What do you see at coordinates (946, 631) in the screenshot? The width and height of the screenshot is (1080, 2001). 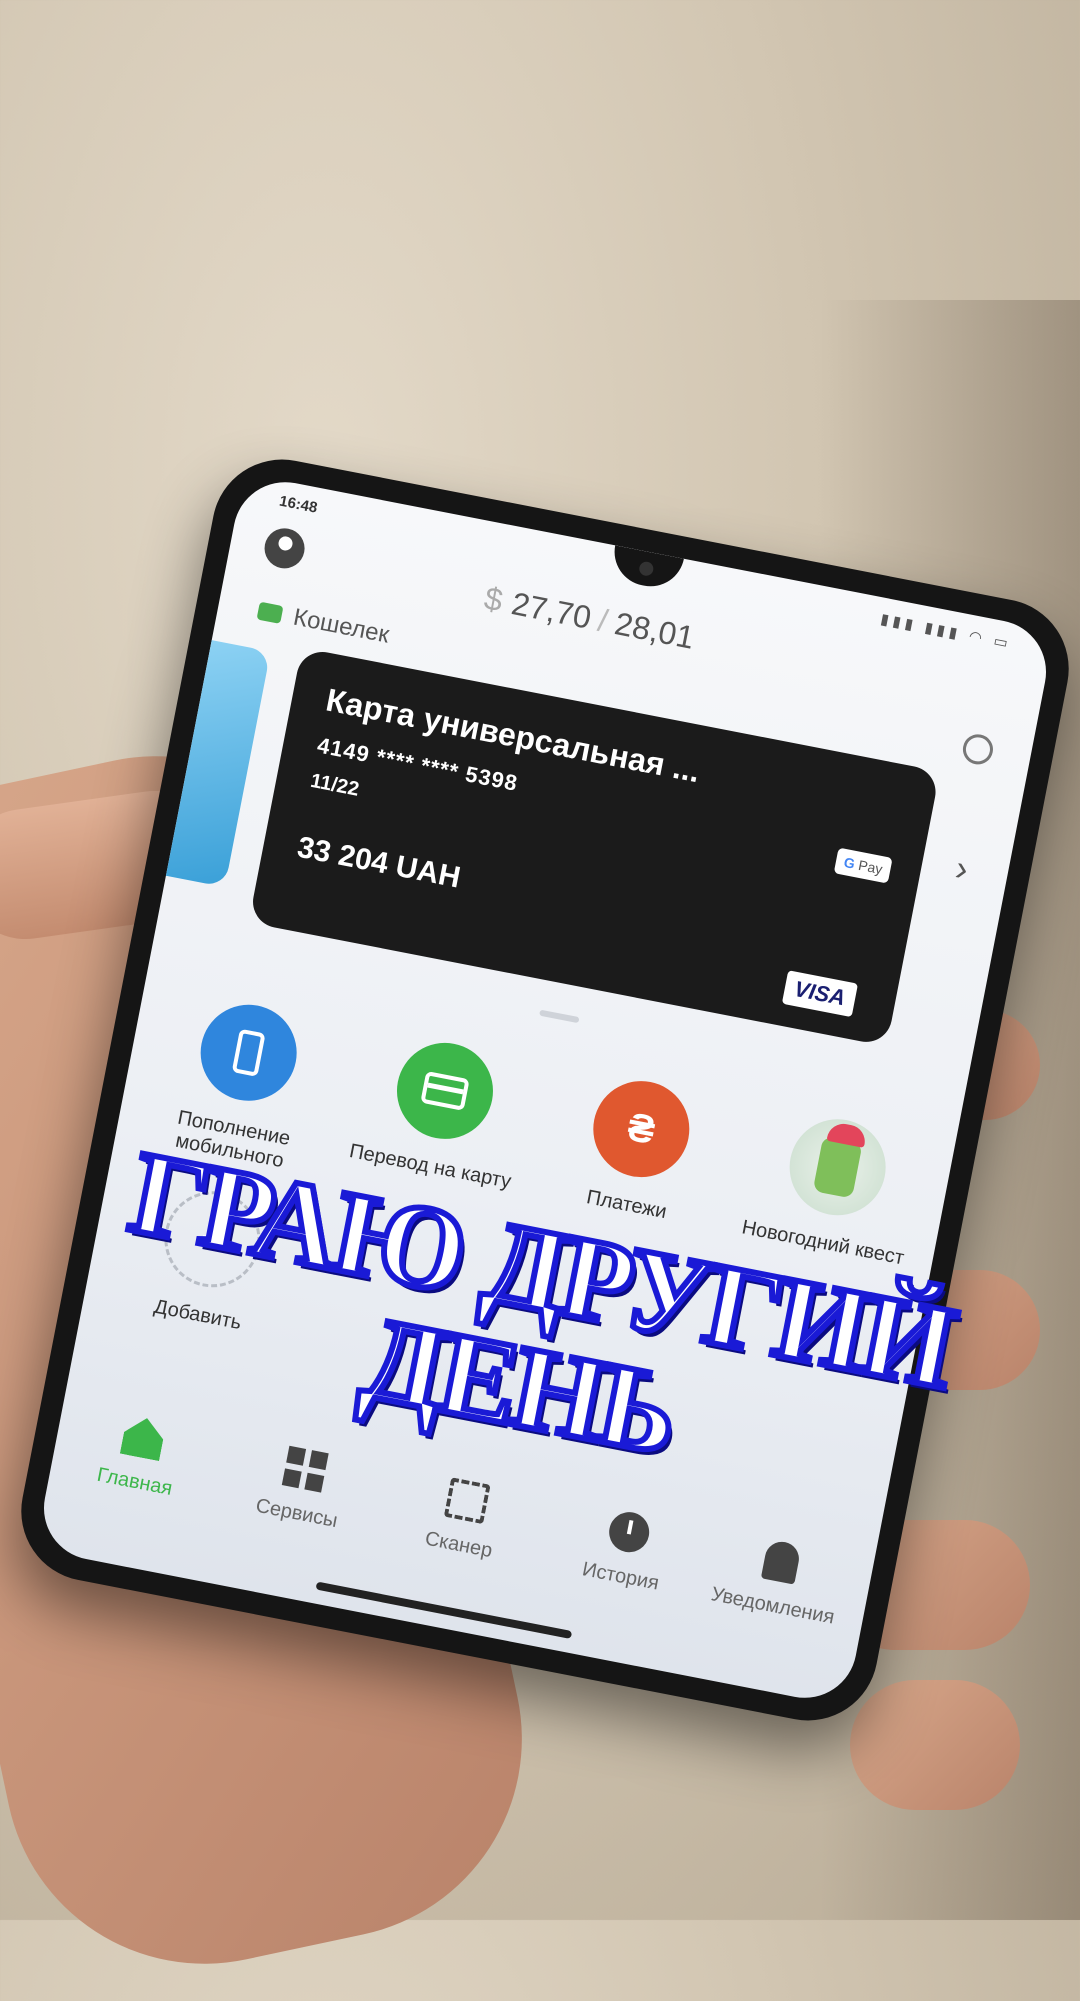 I see `status-icons: ▮▮▮ ▮▮▮ ◠ ▭` at bounding box center [946, 631].